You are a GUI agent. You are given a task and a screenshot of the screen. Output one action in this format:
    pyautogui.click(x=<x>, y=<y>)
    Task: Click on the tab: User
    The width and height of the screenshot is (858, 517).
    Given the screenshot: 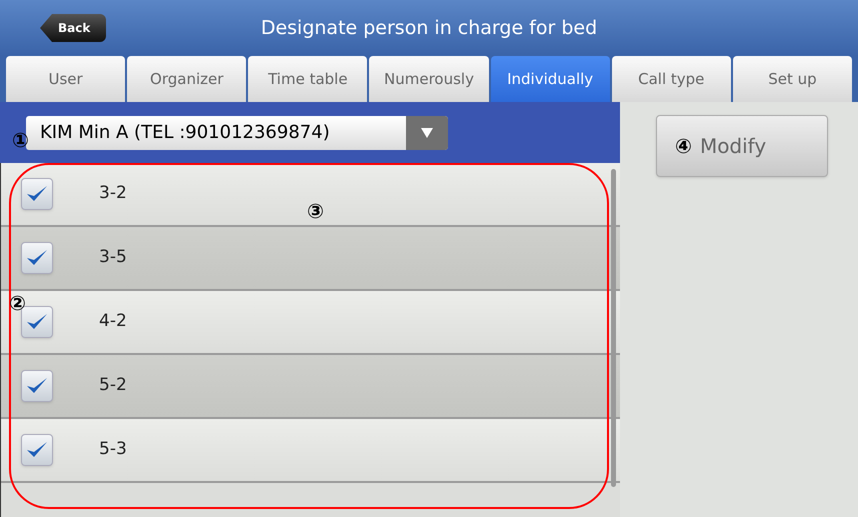 What is the action you would take?
    pyautogui.click(x=66, y=79)
    